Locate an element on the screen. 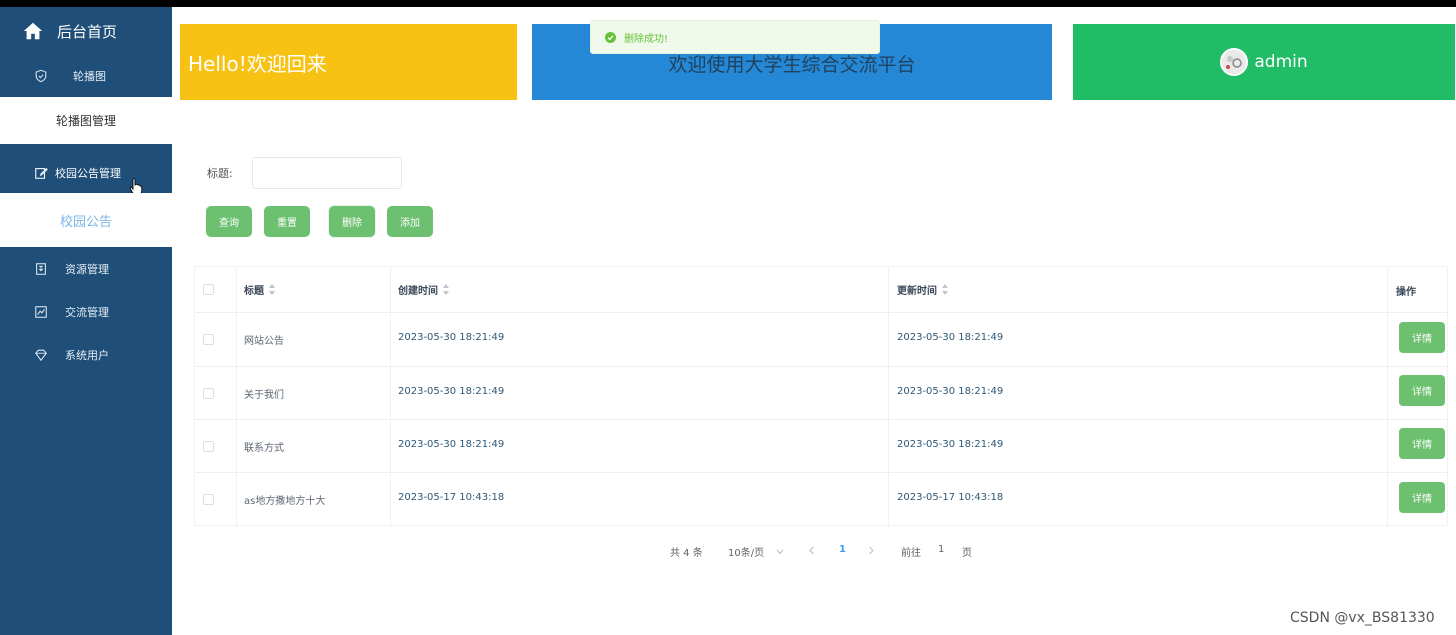 This screenshot has height=635, width=1456. sidebar-item-notice: 校园公告 is located at coordinates (86, 220).